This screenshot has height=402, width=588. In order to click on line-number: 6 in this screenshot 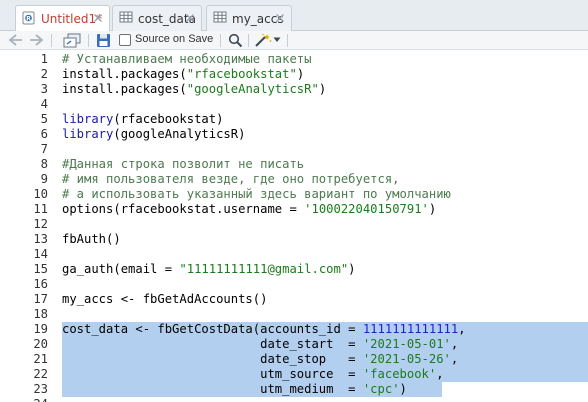, I will do `click(44, 134)`.